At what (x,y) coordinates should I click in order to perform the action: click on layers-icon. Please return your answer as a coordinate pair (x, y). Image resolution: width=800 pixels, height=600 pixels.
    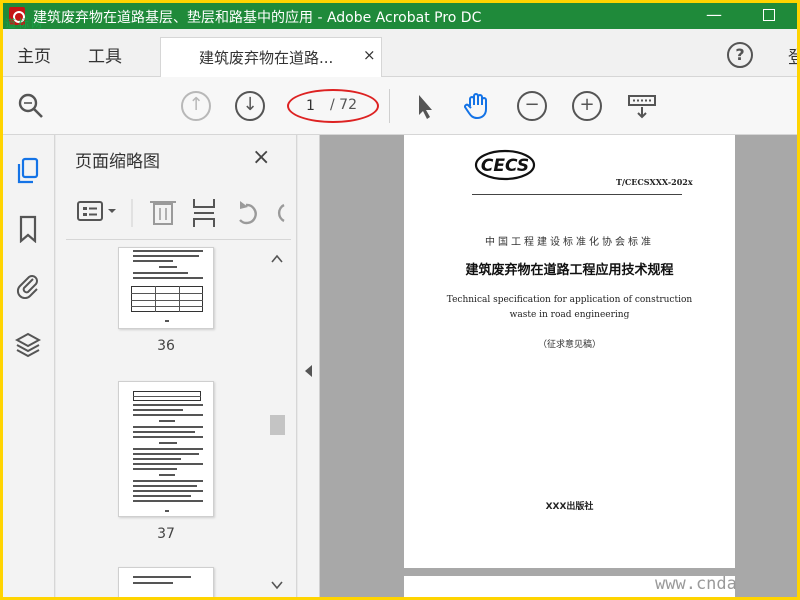
    Looking at the image, I should click on (28, 345).